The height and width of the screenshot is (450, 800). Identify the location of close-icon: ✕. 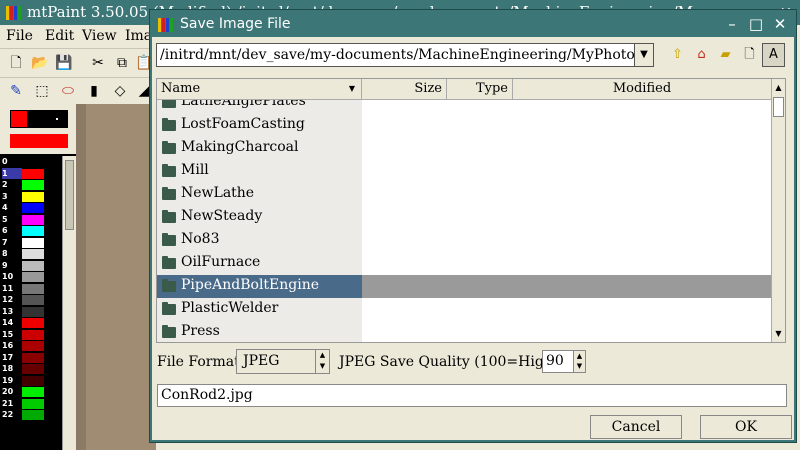
(780, 24).